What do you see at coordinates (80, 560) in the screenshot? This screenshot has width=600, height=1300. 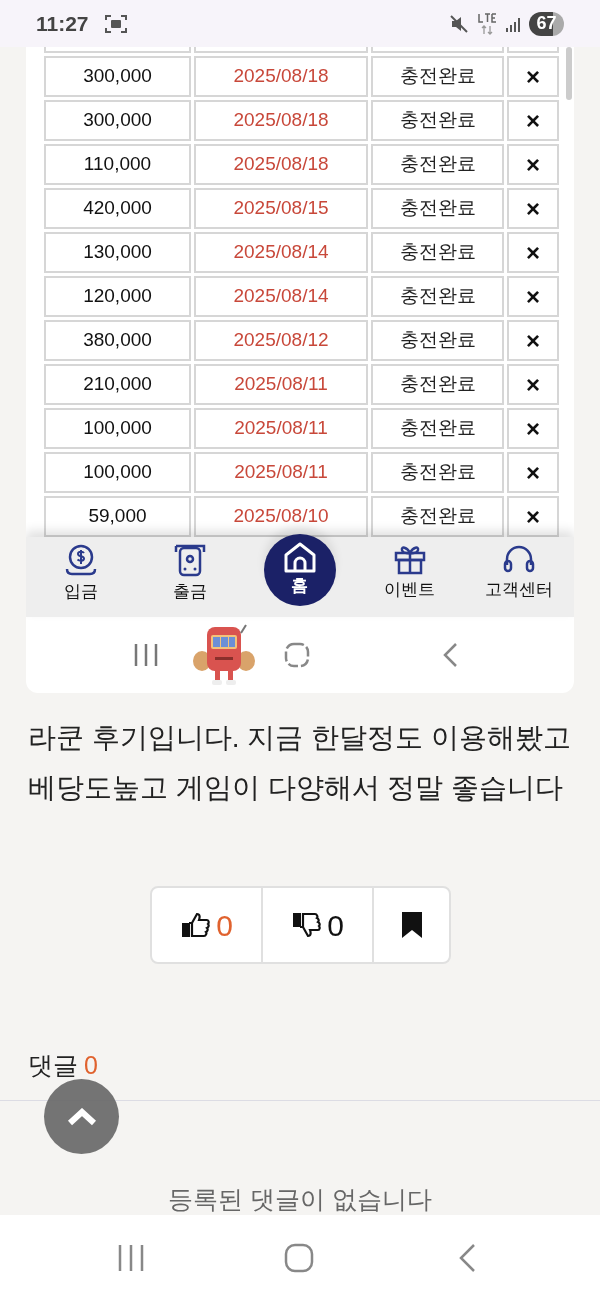 I see `coin-icon` at bounding box center [80, 560].